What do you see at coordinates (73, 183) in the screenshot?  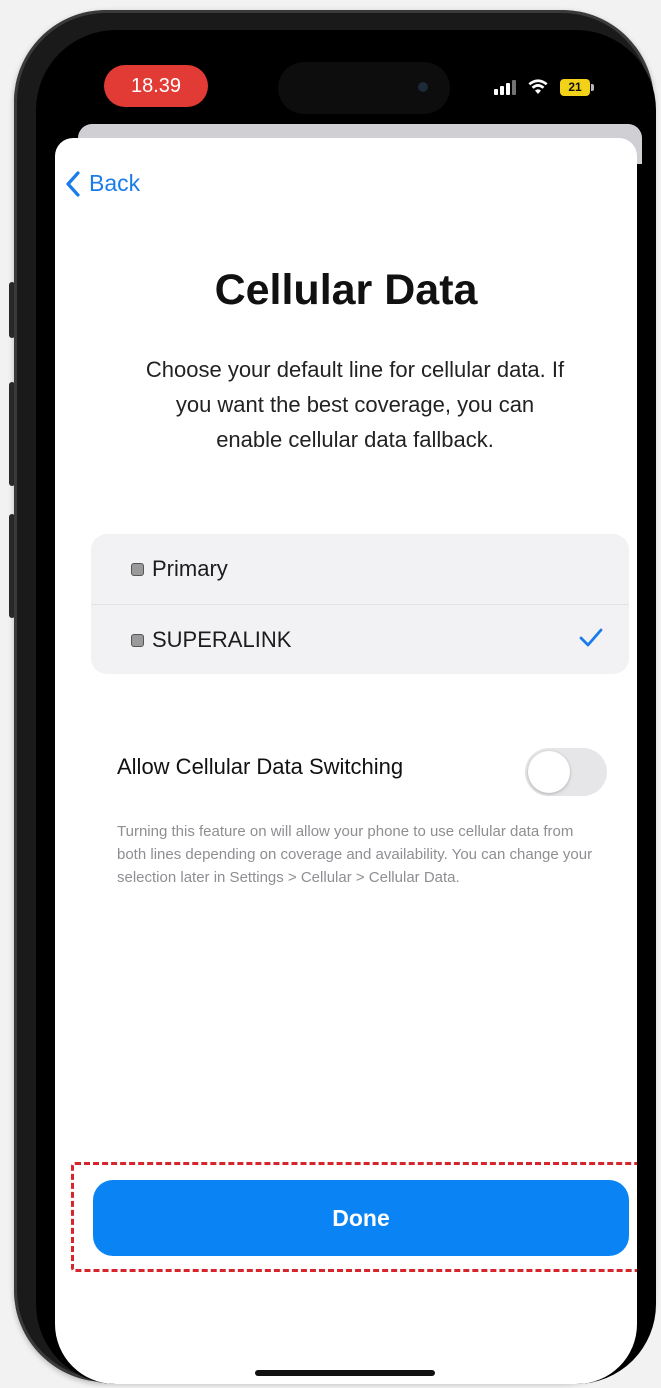 I see `chevron-left-icon` at bounding box center [73, 183].